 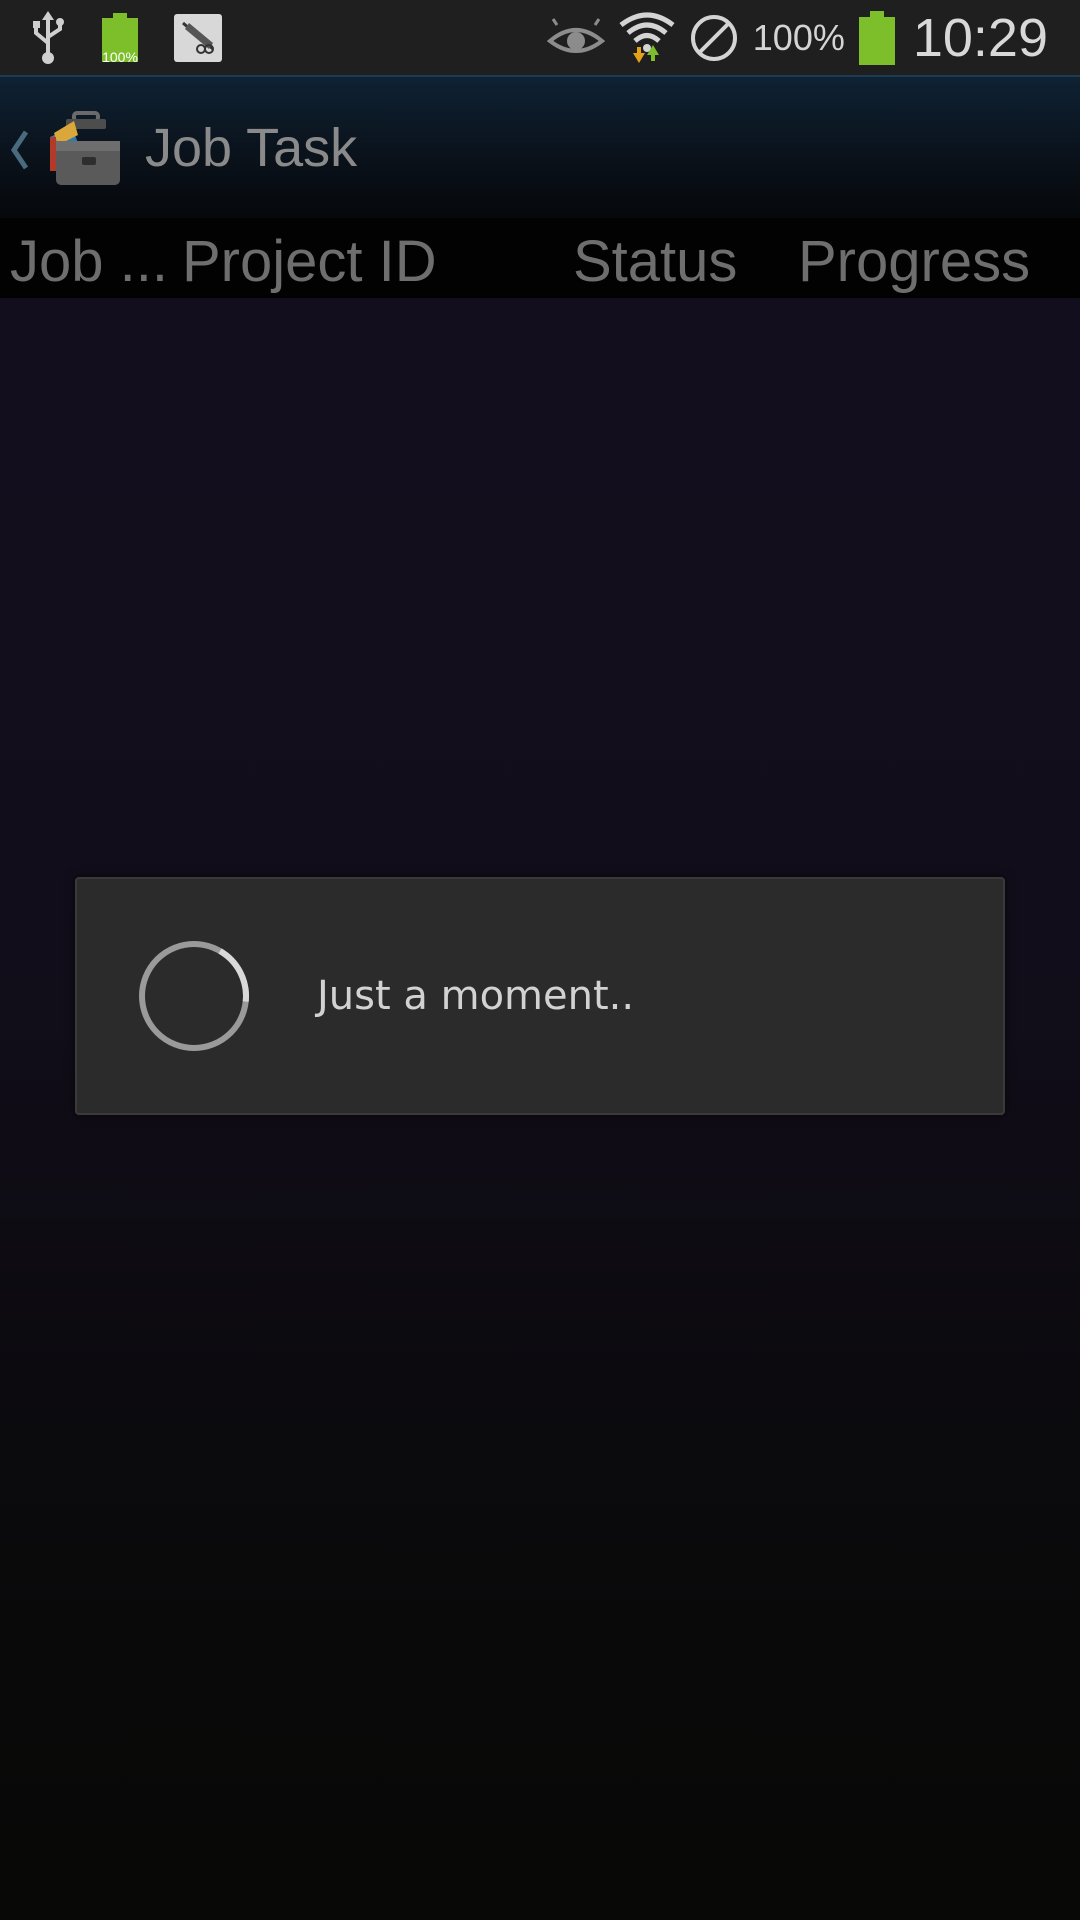 What do you see at coordinates (120, 38) in the screenshot?
I see `battery-full-icon: 100%` at bounding box center [120, 38].